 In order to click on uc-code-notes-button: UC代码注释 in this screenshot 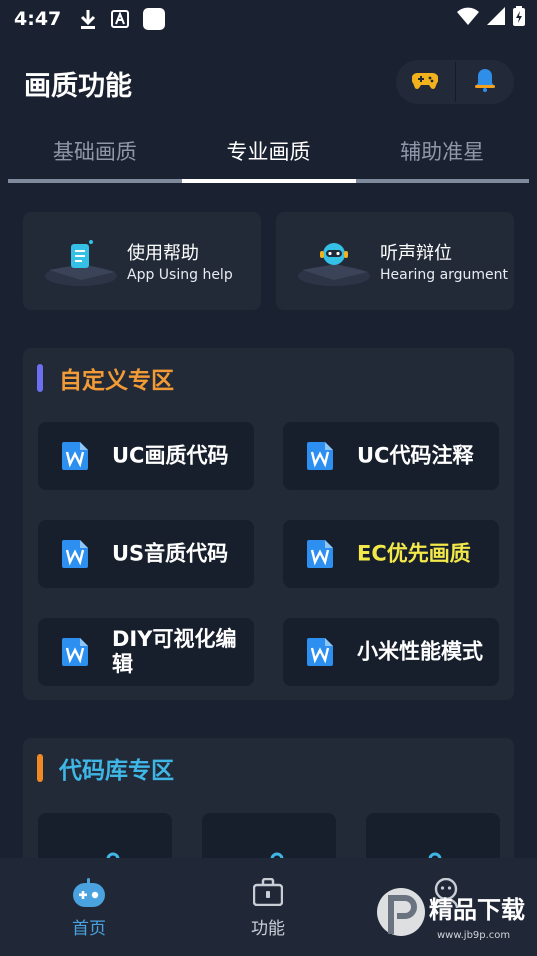, I will do `click(391, 456)`.